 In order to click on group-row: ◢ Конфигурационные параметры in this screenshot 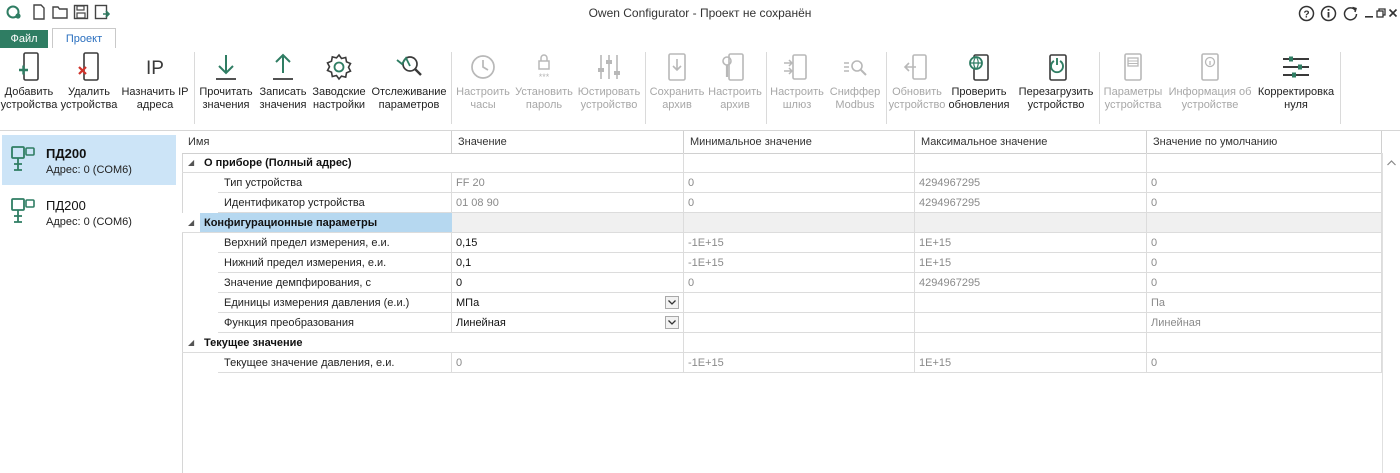, I will do `click(782, 223)`.